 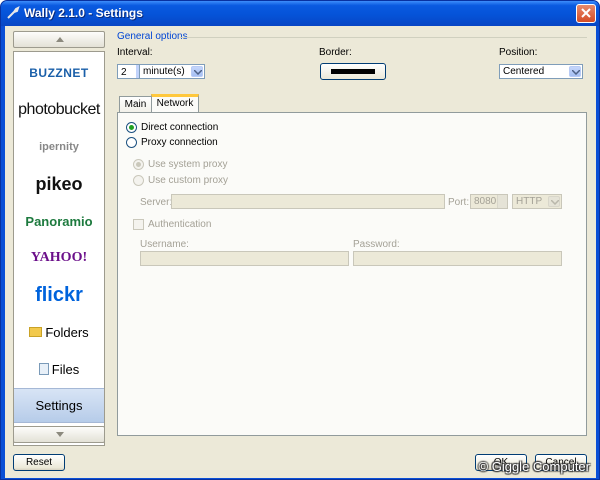 I want to click on sidebar-item-buzznet: BUZZNET, so click(x=59, y=73).